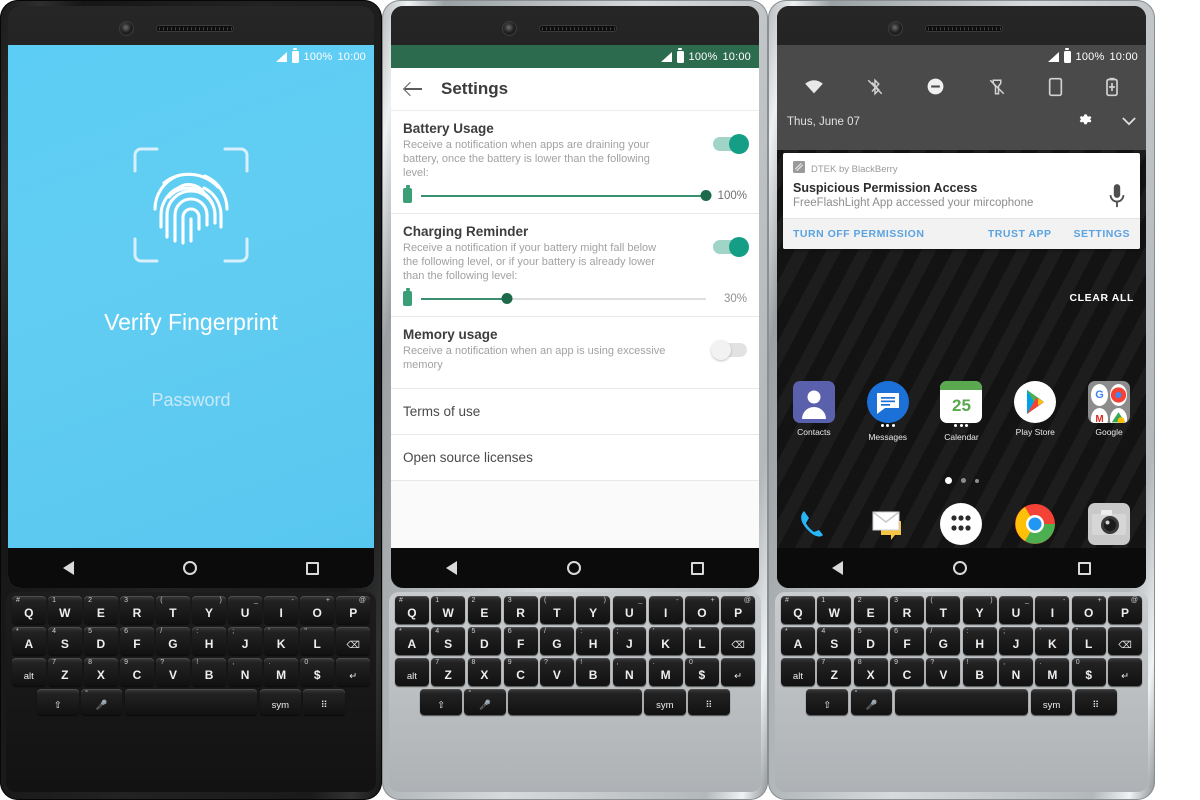  What do you see at coordinates (961, 411) in the screenshot?
I see `app-calendar: 25 Calendar` at bounding box center [961, 411].